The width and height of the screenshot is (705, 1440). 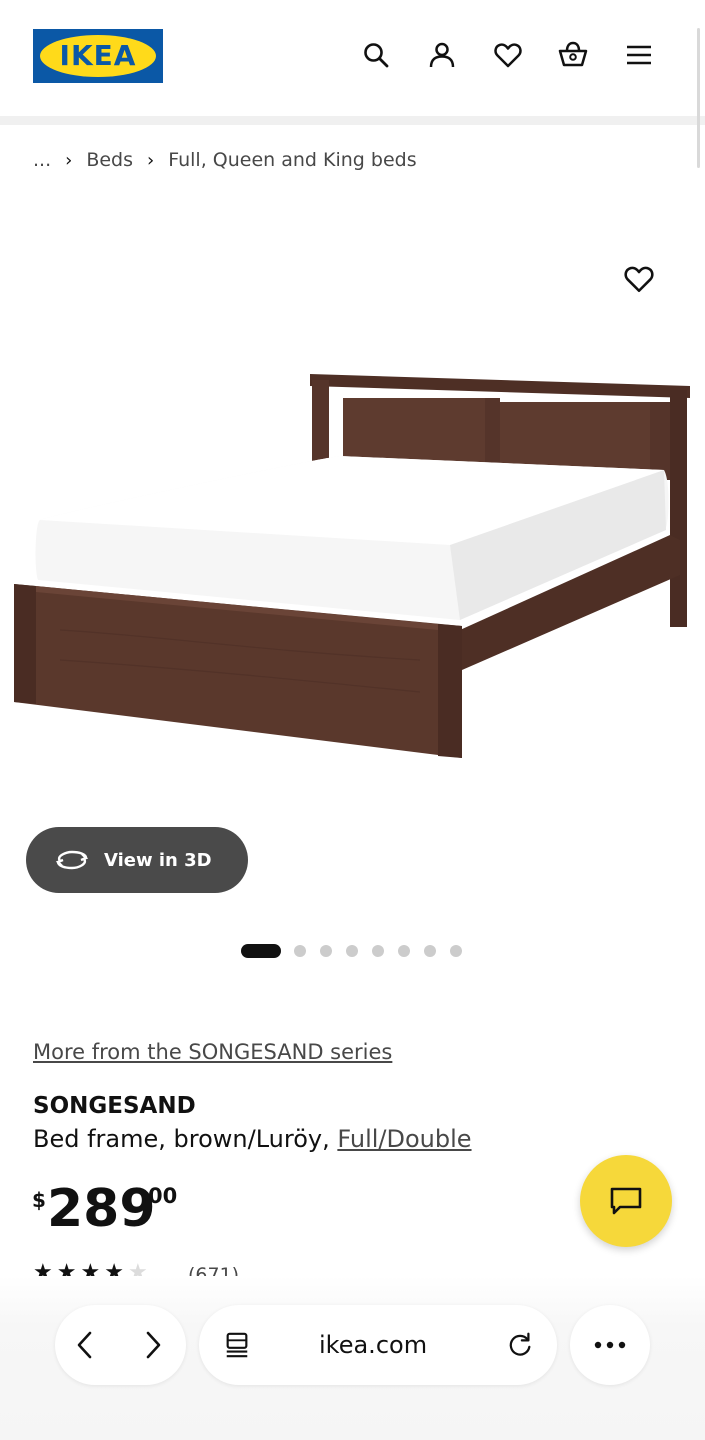 I want to click on more-options-icon, so click(x=610, y=1345).